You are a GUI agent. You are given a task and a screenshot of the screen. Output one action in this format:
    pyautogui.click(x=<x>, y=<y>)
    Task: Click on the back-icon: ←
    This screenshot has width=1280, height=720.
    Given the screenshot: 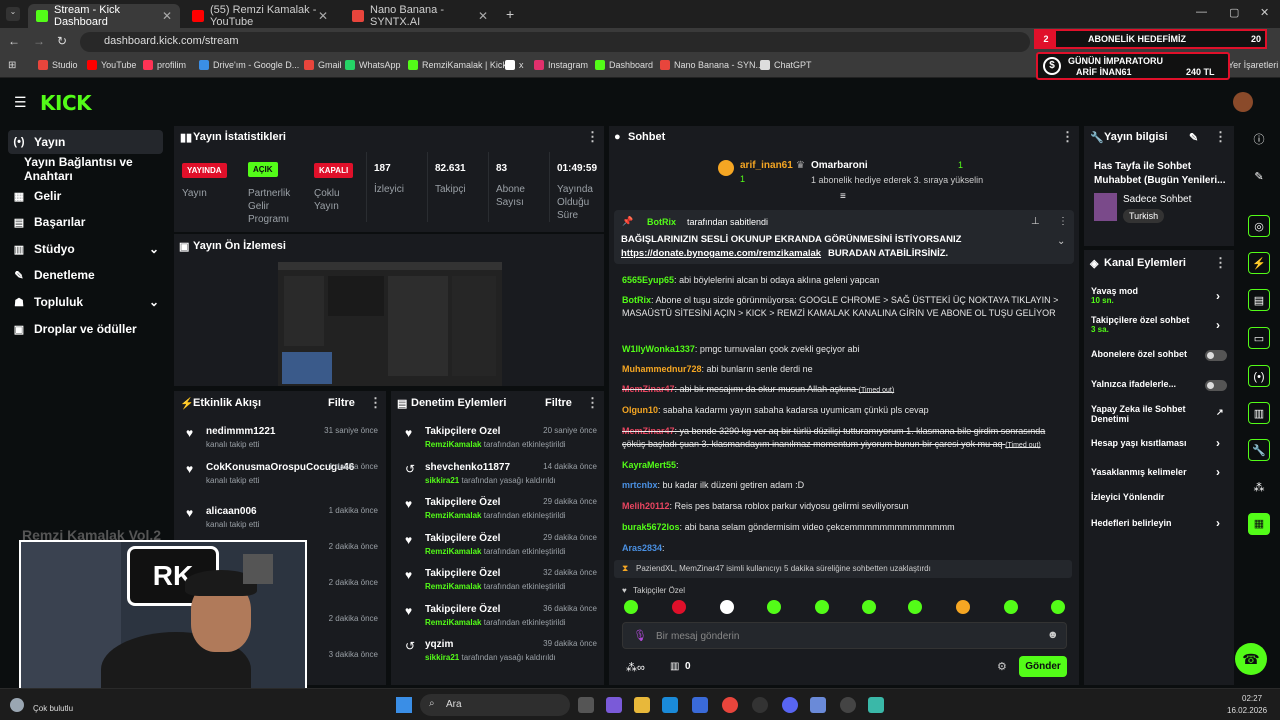 What is the action you would take?
    pyautogui.click(x=14, y=41)
    